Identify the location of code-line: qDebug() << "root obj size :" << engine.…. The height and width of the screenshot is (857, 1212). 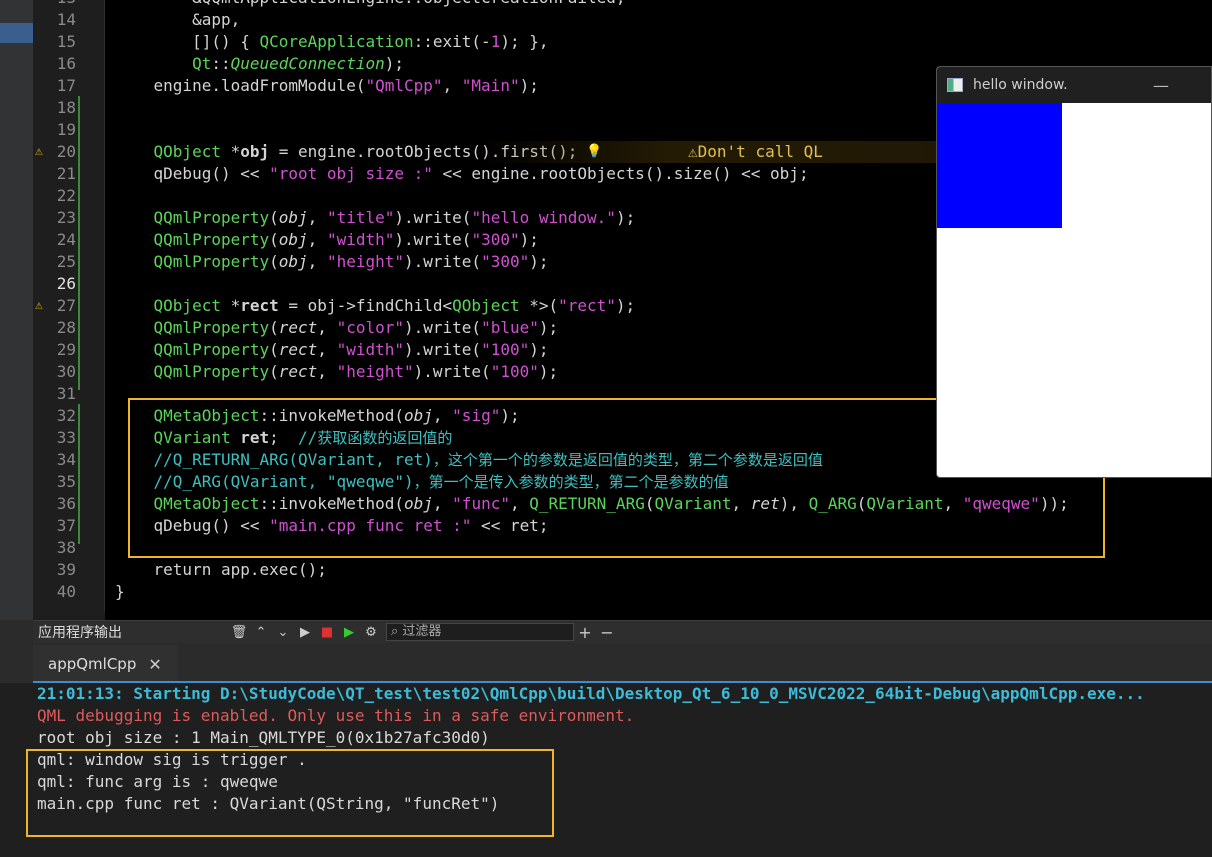
(462, 174).